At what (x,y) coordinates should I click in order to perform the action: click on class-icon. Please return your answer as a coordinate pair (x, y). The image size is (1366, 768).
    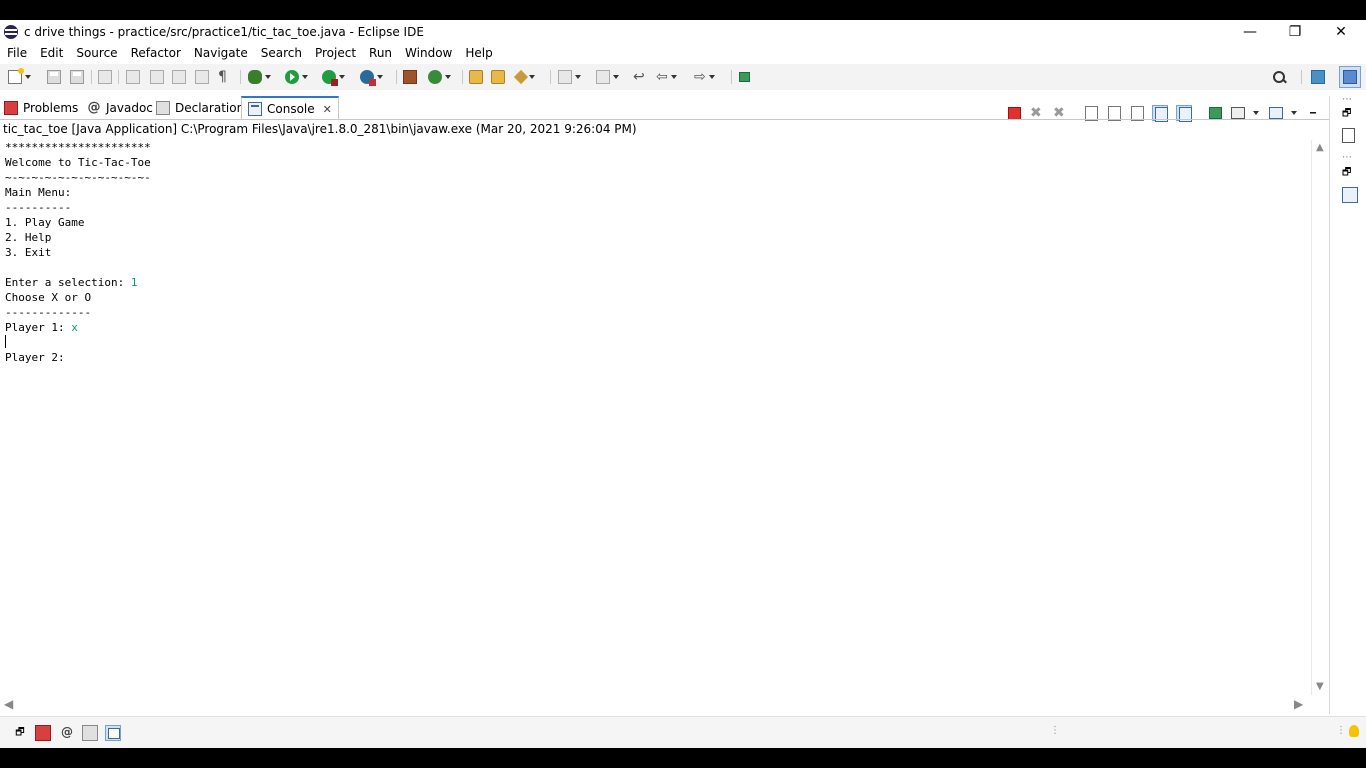
    Looking at the image, I should click on (435, 77).